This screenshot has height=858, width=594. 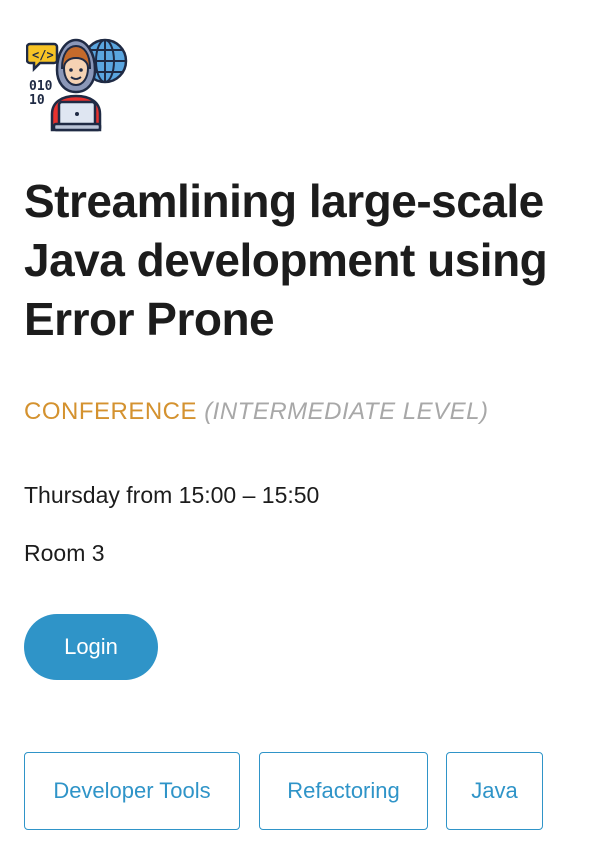 I want to click on session-meta: CONFERENCE (INTERMEDIATE LEVEL), so click(x=256, y=412).